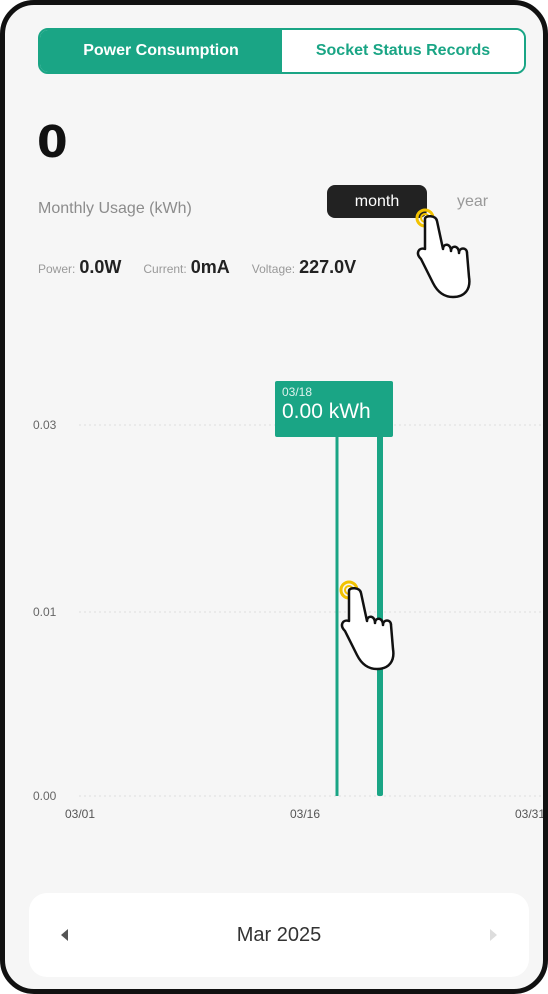 The height and width of the screenshot is (994, 548). What do you see at coordinates (493, 935) in the screenshot?
I see `next-month-arrow-icon` at bounding box center [493, 935].